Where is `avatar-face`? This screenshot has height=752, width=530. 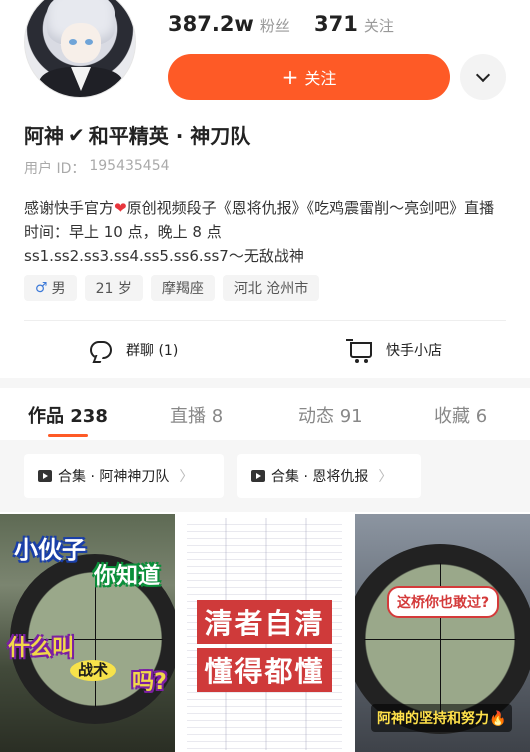 avatar-face is located at coordinates (81, 43).